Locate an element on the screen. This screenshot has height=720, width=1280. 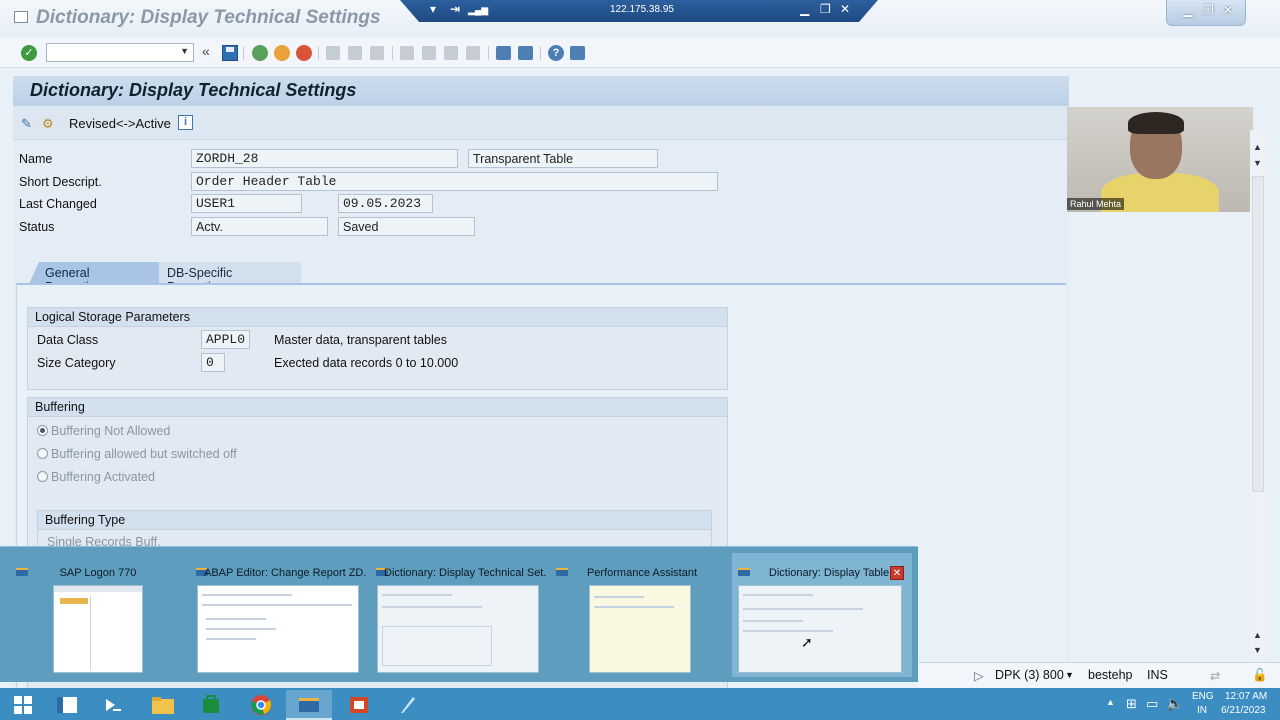
scroll-down-icon: ▼ is located at coordinates (1257, 650).